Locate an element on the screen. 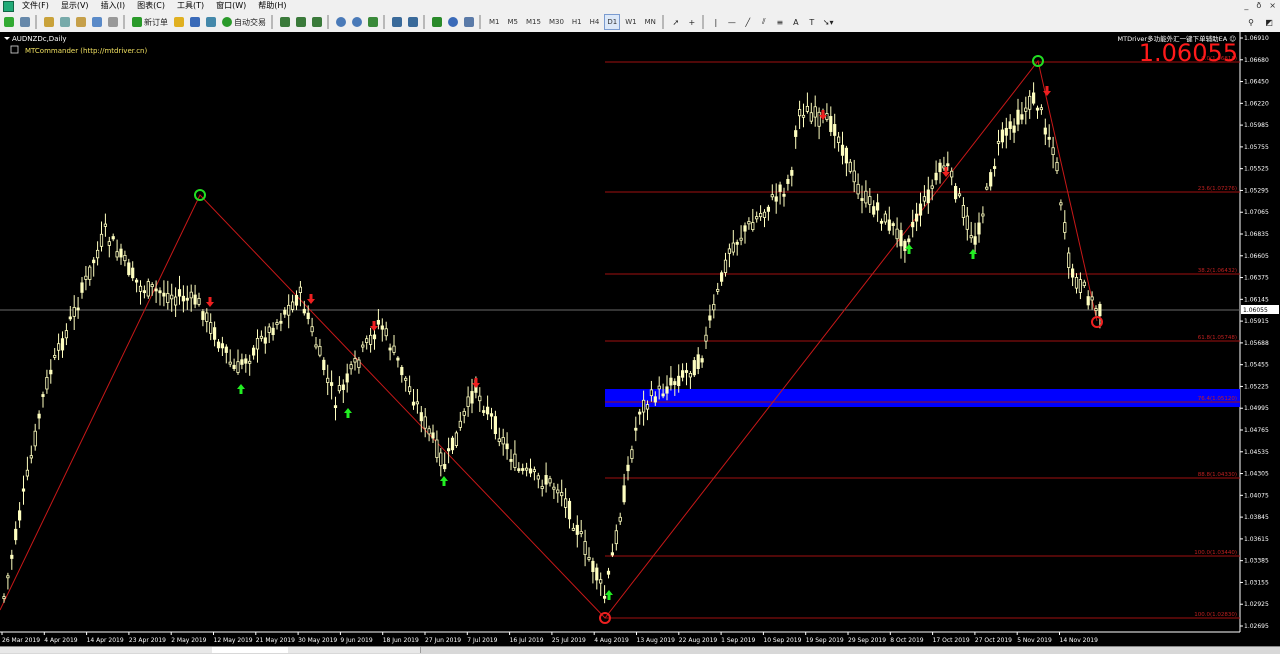 This screenshot has width=1280, height=654. text-tool-button: A is located at coordinates (796, 22).